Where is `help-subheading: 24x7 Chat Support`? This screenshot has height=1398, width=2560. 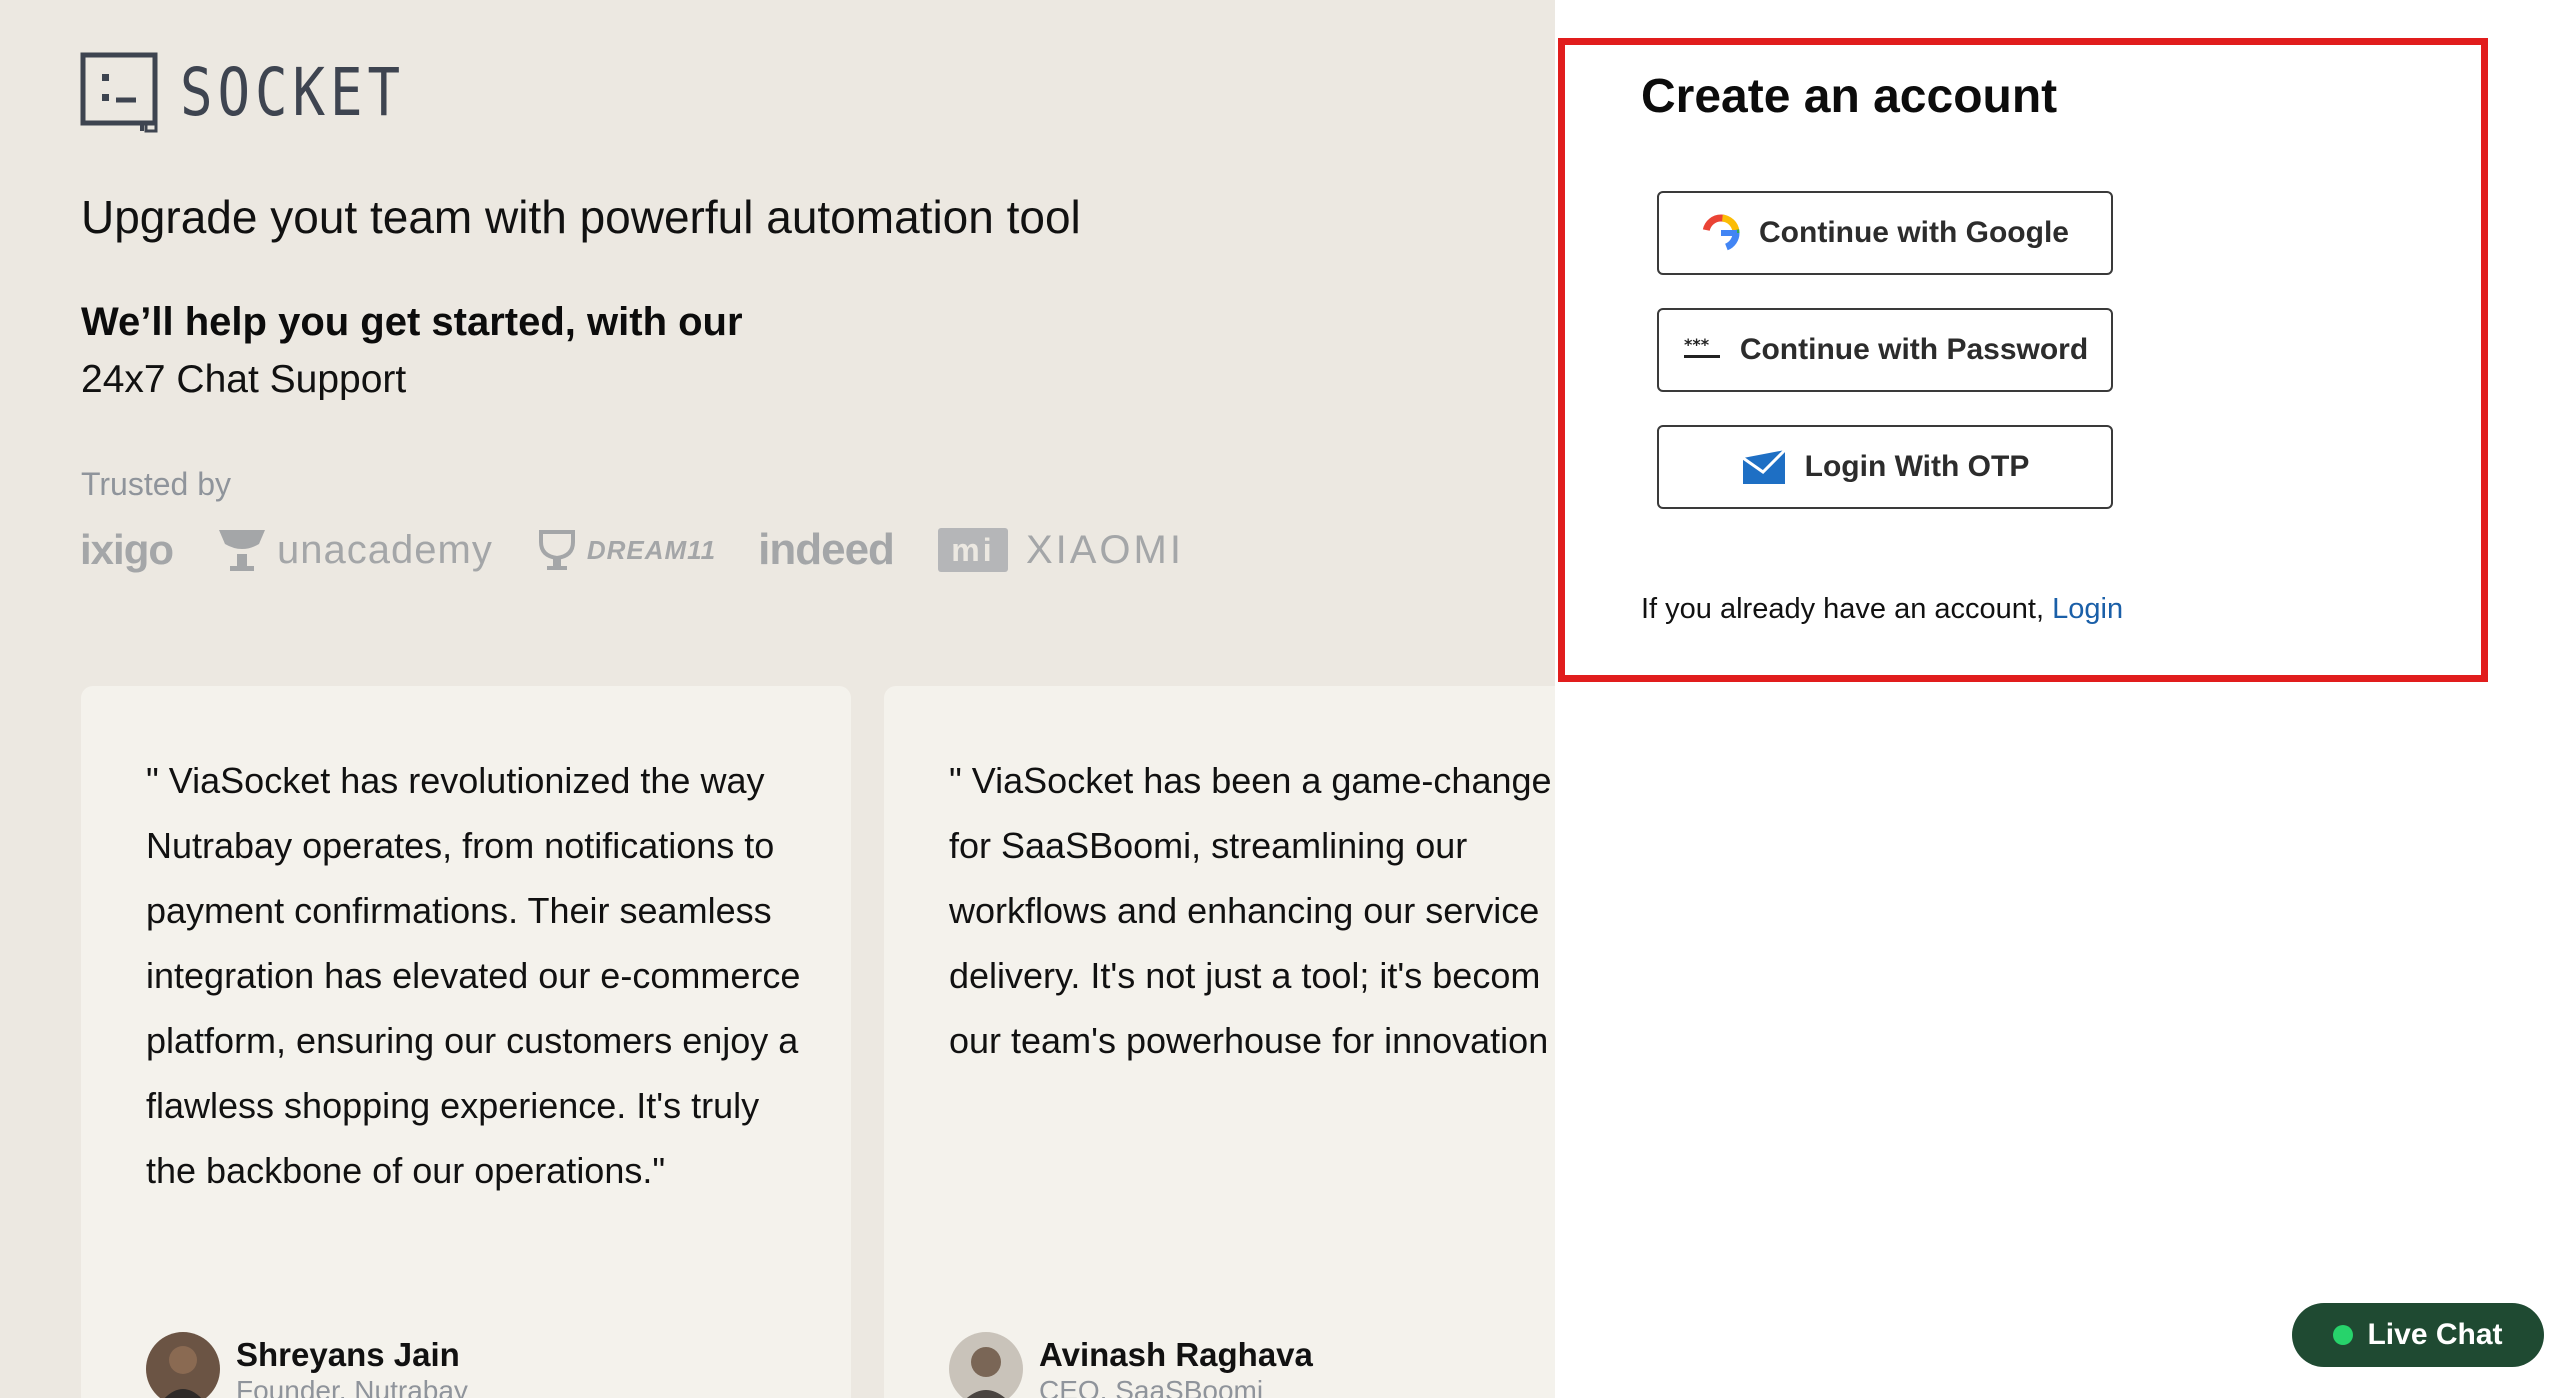
help-subheading: 24x7 Chat Support is located at coordinates (244, 379).